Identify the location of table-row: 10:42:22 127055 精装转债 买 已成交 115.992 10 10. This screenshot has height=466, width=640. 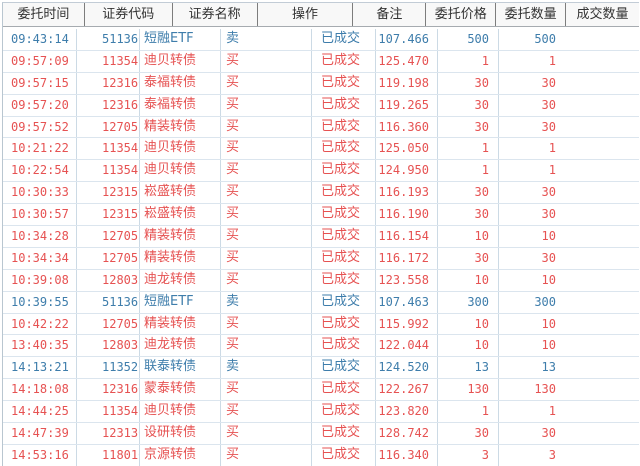
(321, 324).